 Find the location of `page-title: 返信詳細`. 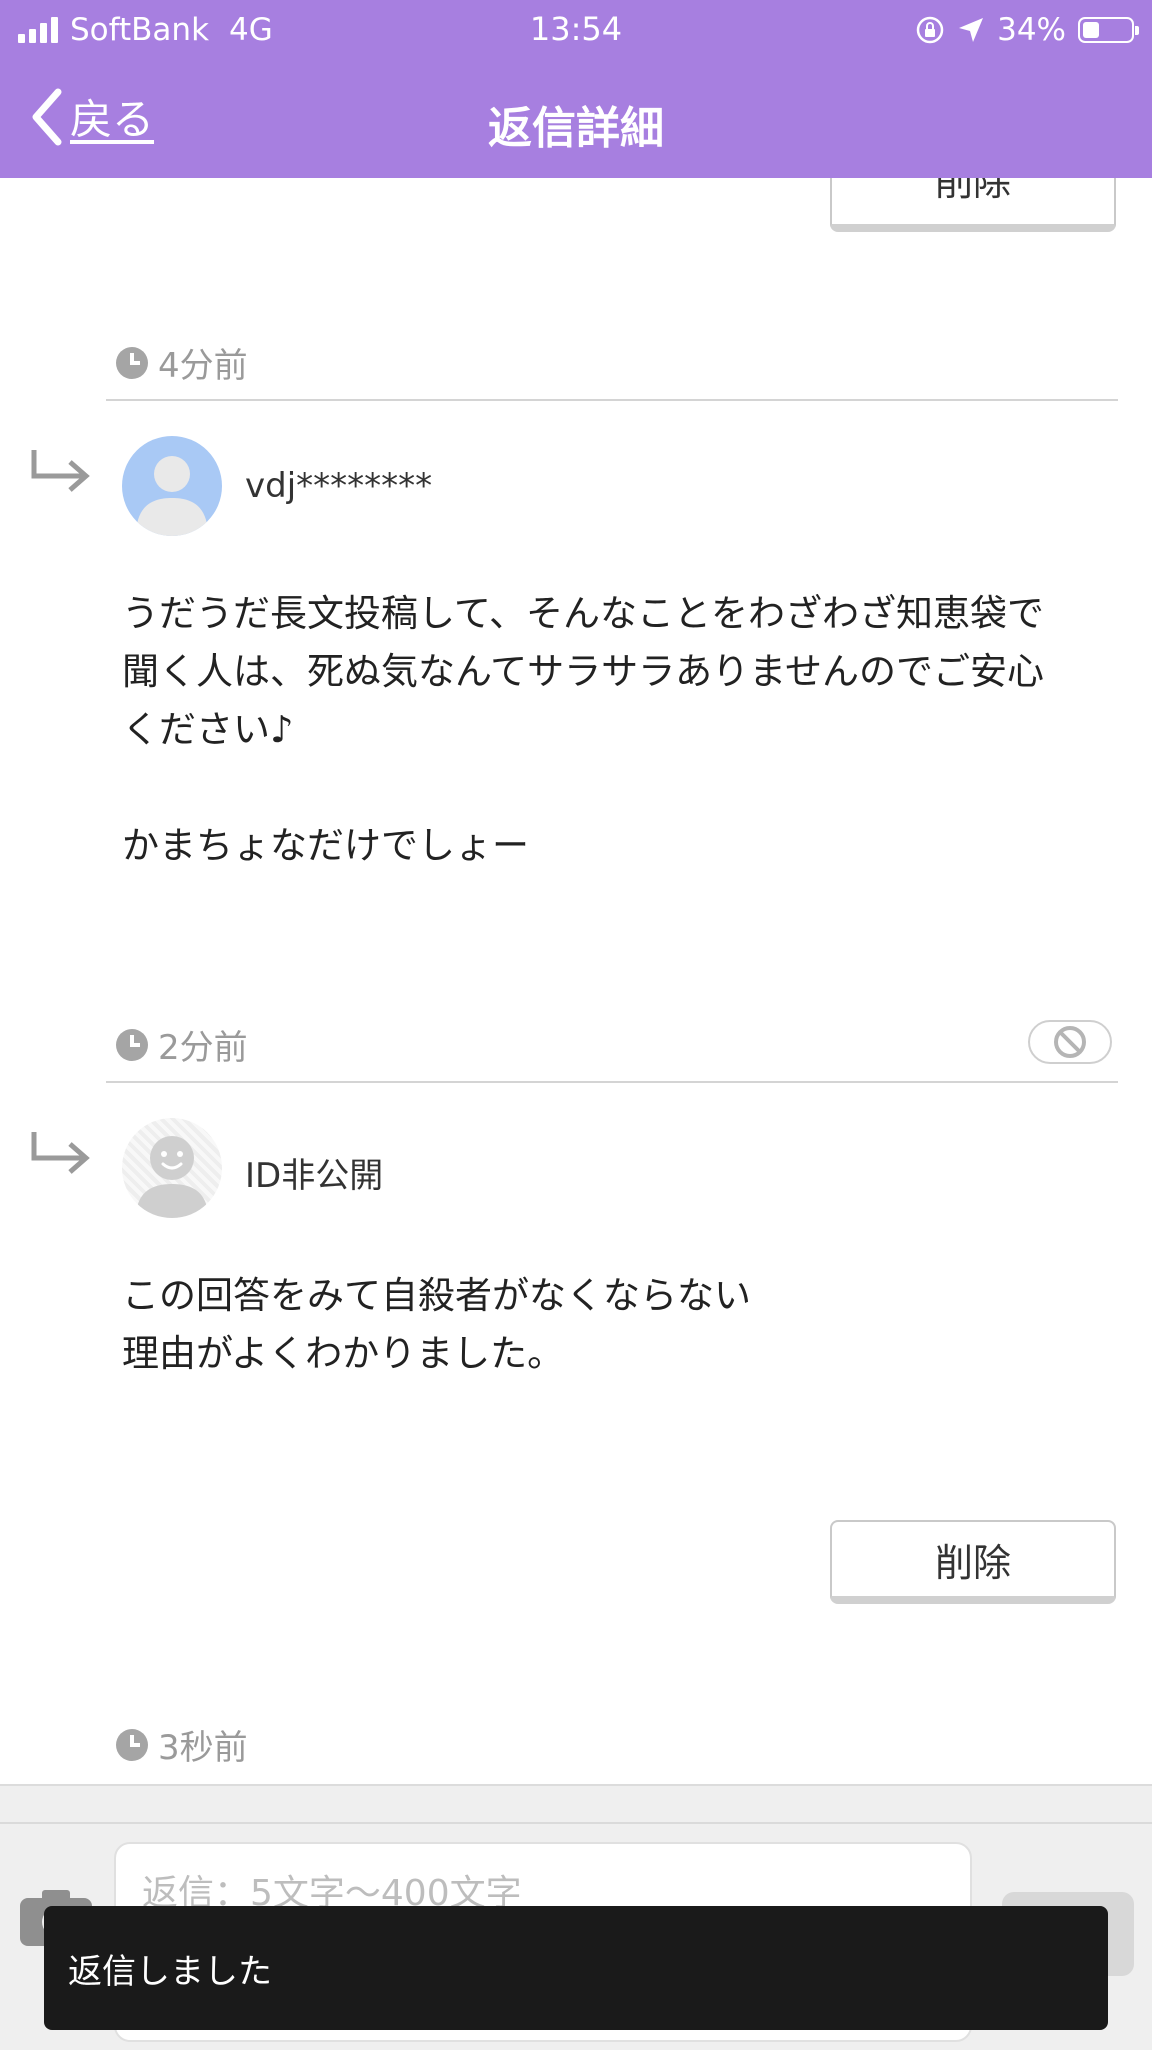

page-title: 返信詳細 is located at coordinates (576, 128).